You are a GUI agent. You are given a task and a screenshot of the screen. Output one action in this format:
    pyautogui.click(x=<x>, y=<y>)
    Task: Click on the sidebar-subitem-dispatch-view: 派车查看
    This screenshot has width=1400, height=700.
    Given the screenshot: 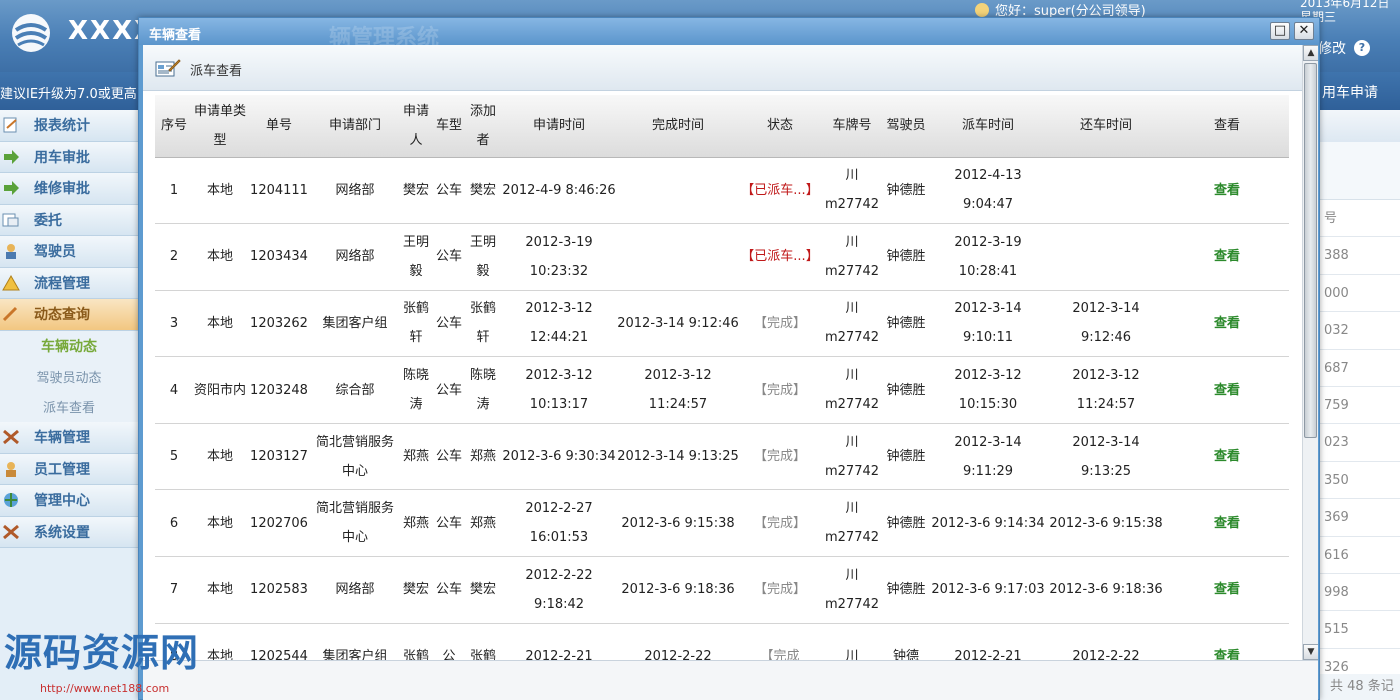 What is the action you would take?
    pyautogui.click(x=69, y=406)
    